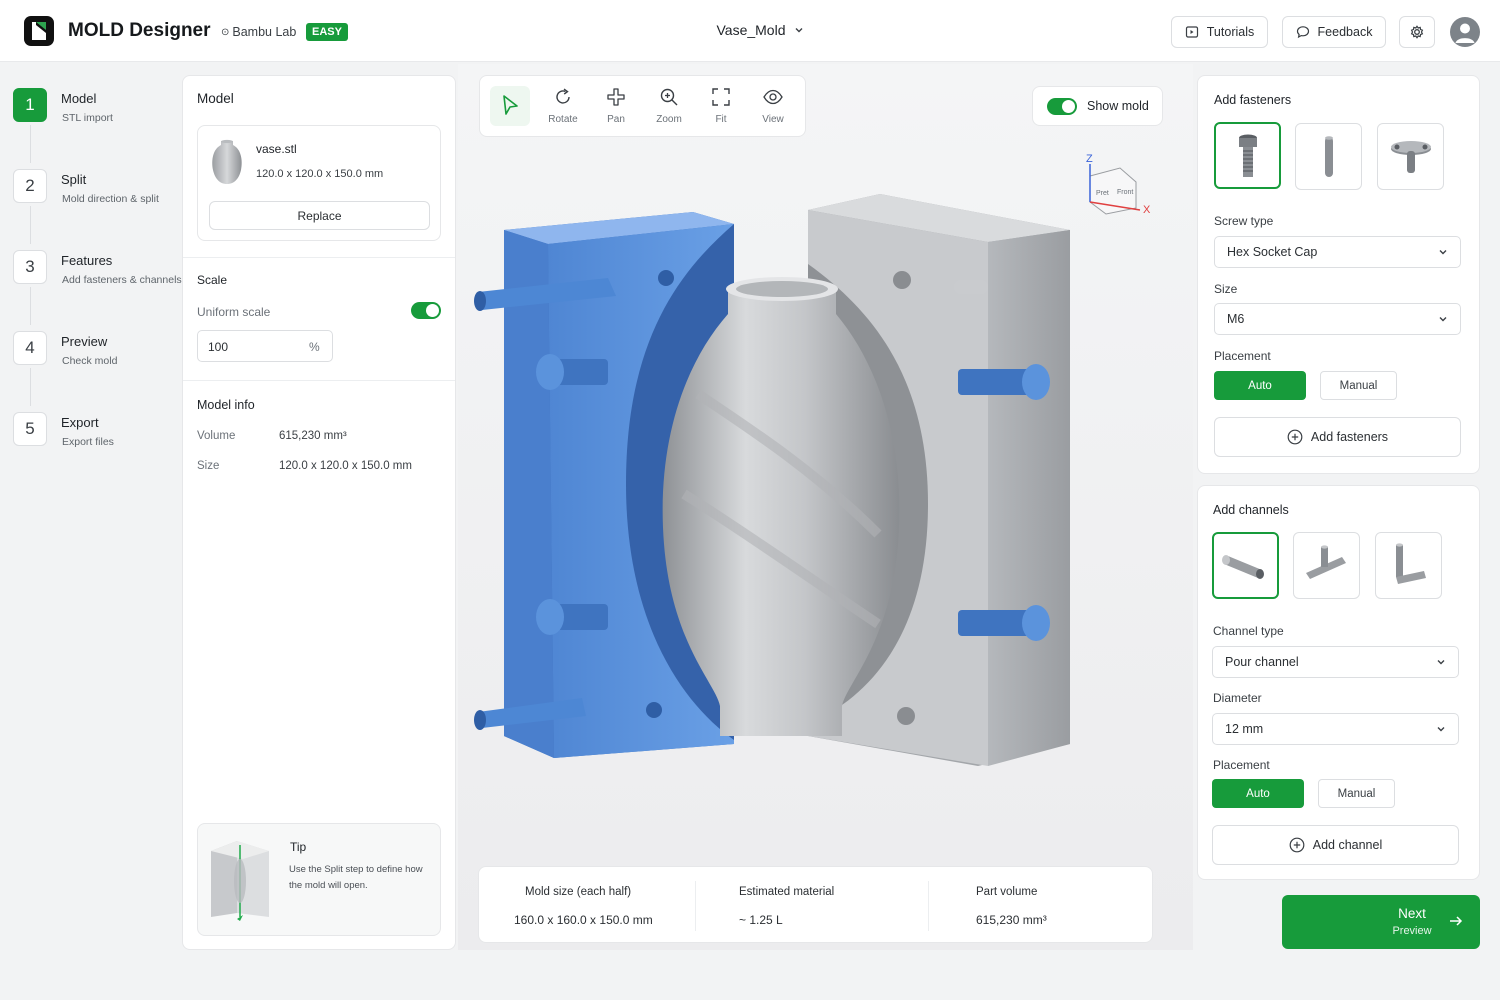 The image size is (1500, 1000). Describe the element at coordinates (1337, 252) in the screenshot. I see `screw-type-select: Hex Socket Cap` at that location.